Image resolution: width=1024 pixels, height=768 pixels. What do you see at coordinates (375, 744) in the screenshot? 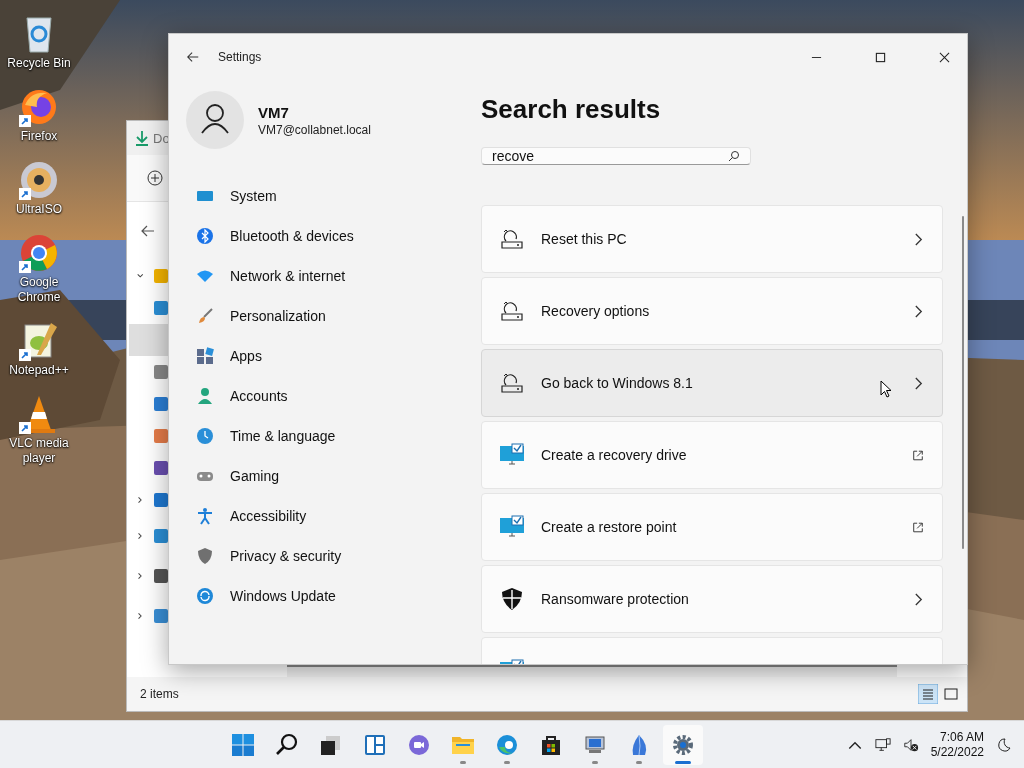
I see `widgets-icon` at bounding box center [375, 744].